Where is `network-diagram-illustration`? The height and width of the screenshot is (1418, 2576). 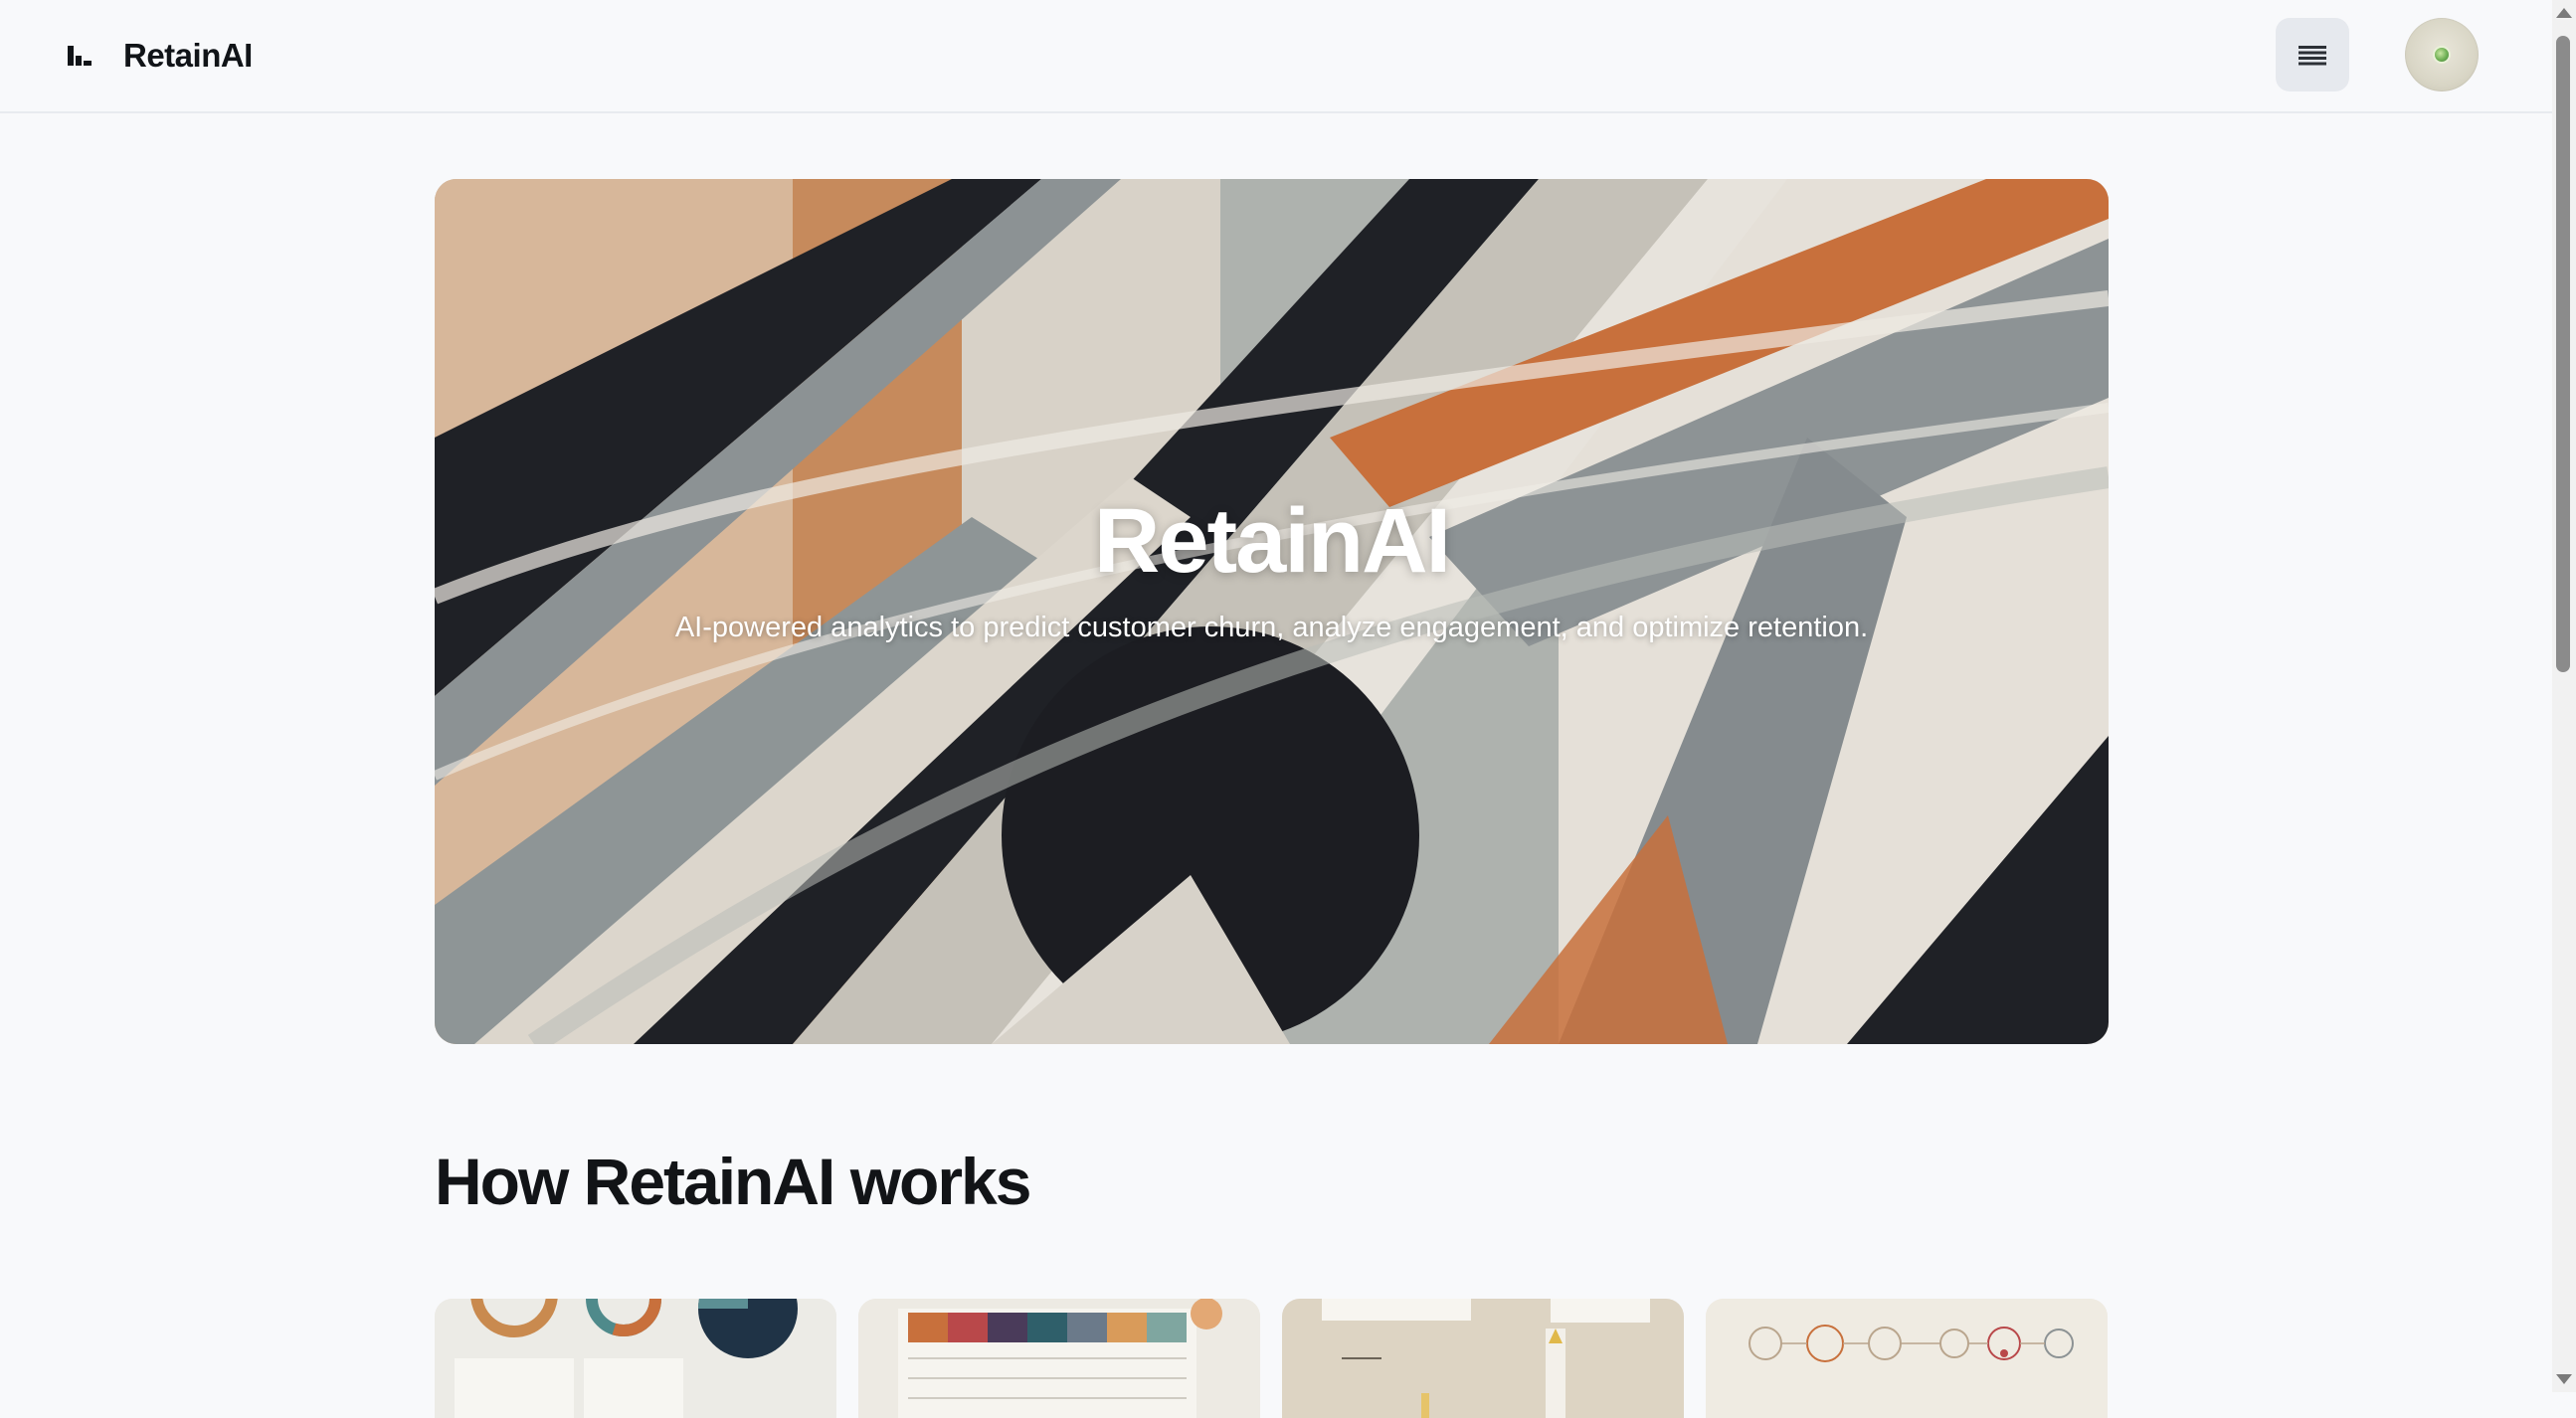
network-diagram-illustration is located at coordinates (1907, 1358).